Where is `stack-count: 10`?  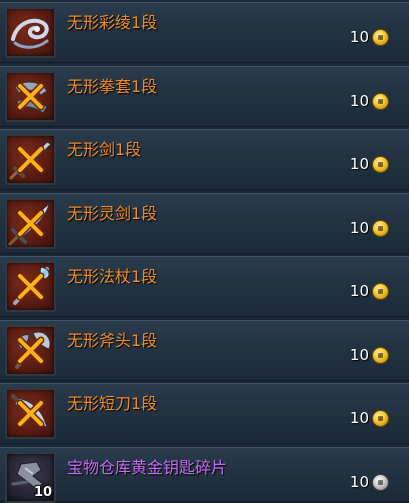 stack-count: 10 is located at coordinates (43, 492).